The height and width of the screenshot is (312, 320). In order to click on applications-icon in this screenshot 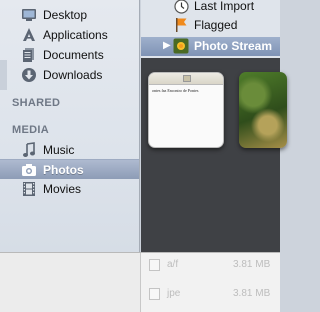, I will do `click(28, 35)`.